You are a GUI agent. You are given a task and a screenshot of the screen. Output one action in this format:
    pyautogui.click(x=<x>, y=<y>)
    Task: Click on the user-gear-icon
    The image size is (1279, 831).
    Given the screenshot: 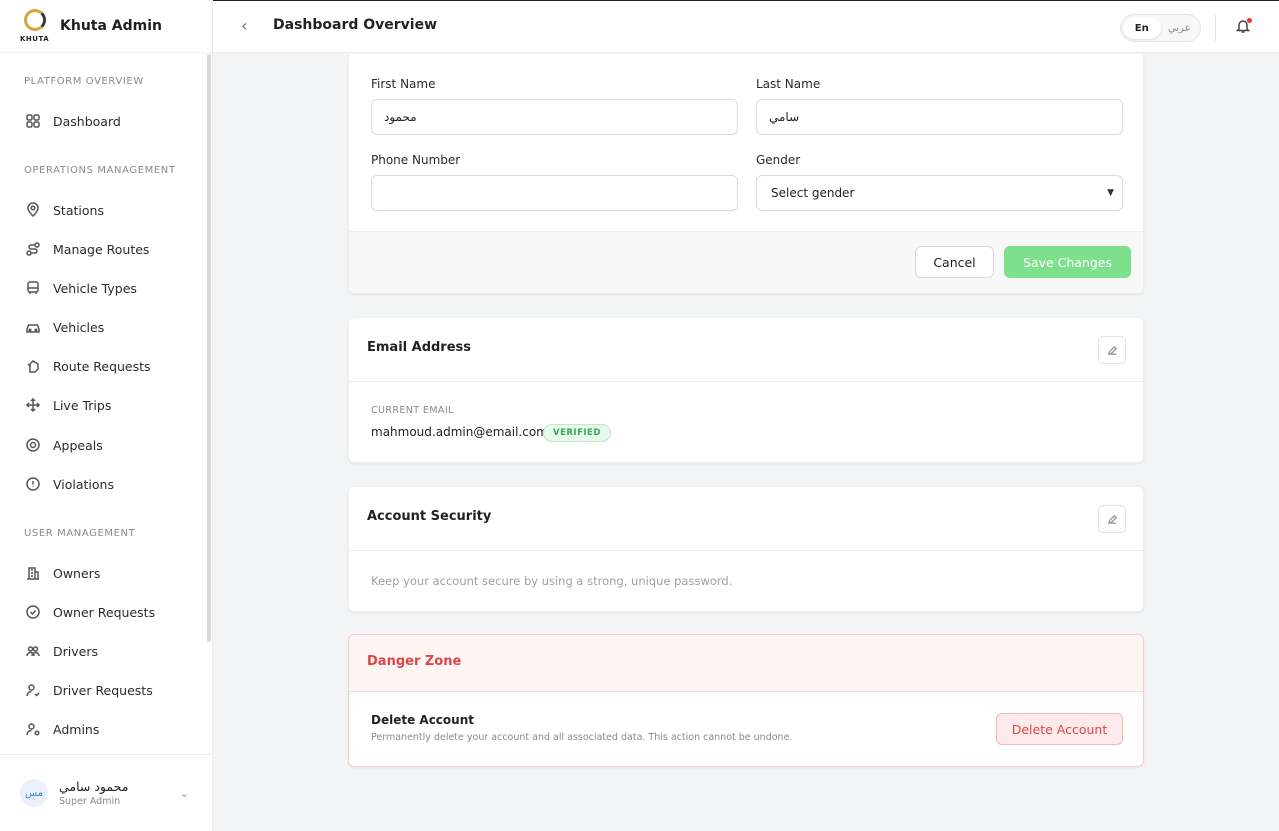 What is the action you would take?
    pyautogui.click(x=33, y=729)
    